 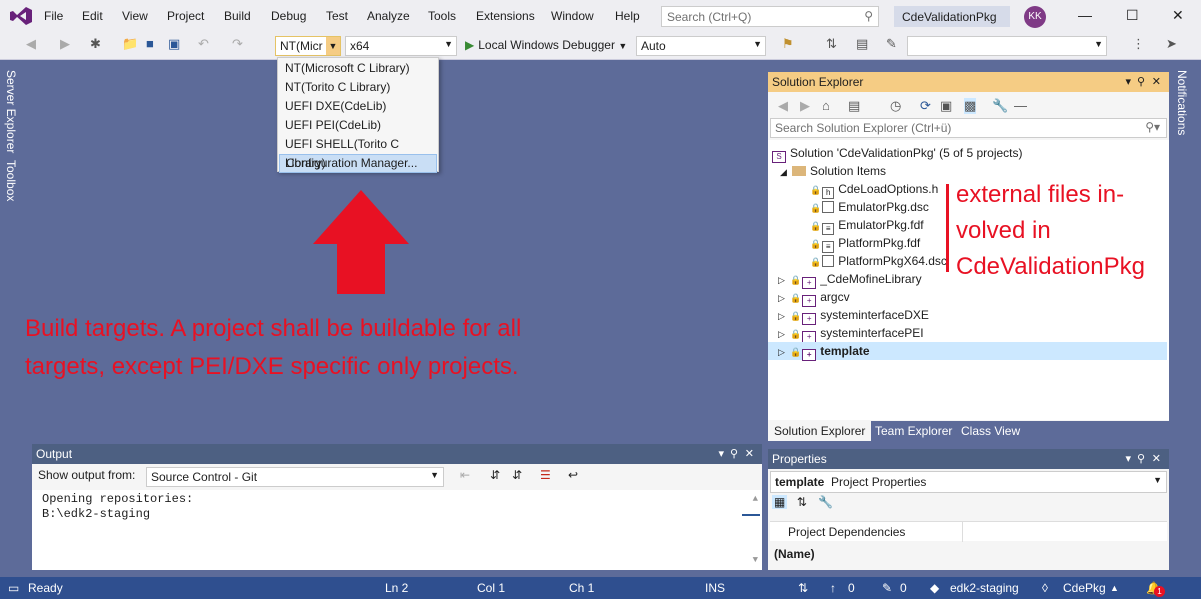 I want to click on switch-views-icon: ▤, so click(x=854, y=106).